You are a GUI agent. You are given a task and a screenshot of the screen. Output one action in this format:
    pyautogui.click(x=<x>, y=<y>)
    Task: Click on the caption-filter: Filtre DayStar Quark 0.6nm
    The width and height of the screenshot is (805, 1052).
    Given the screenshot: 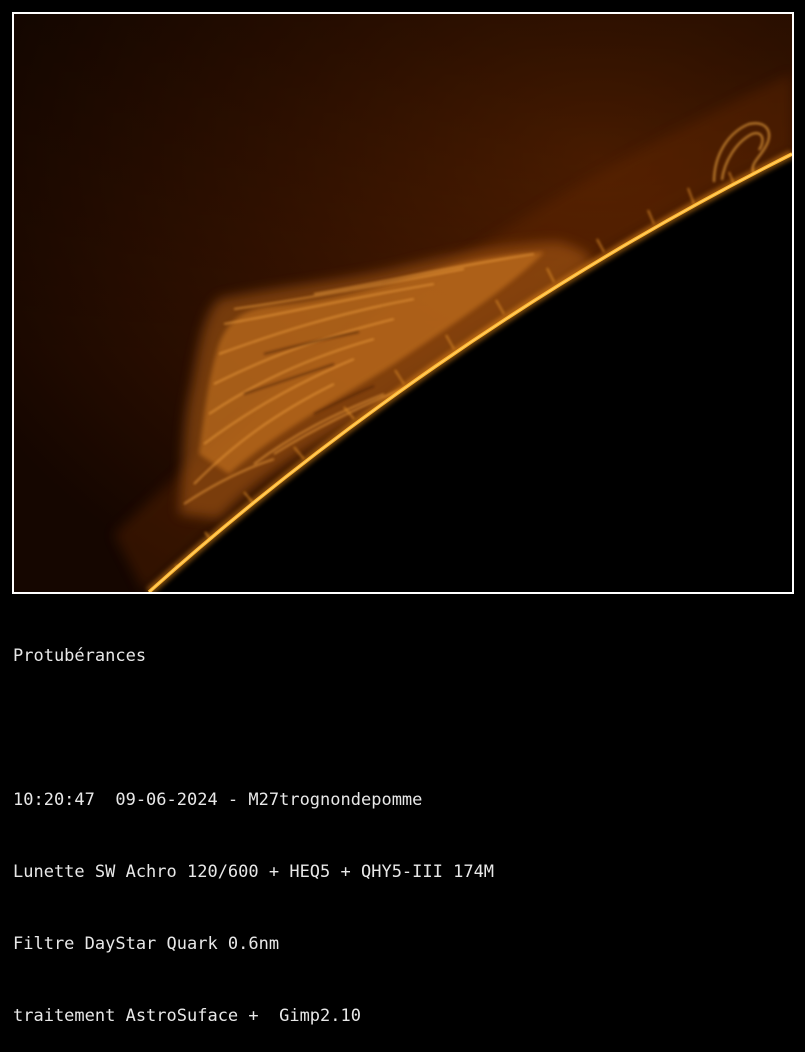 What is the action you would take?
    pyautogui.click(x=146, y=944)
    